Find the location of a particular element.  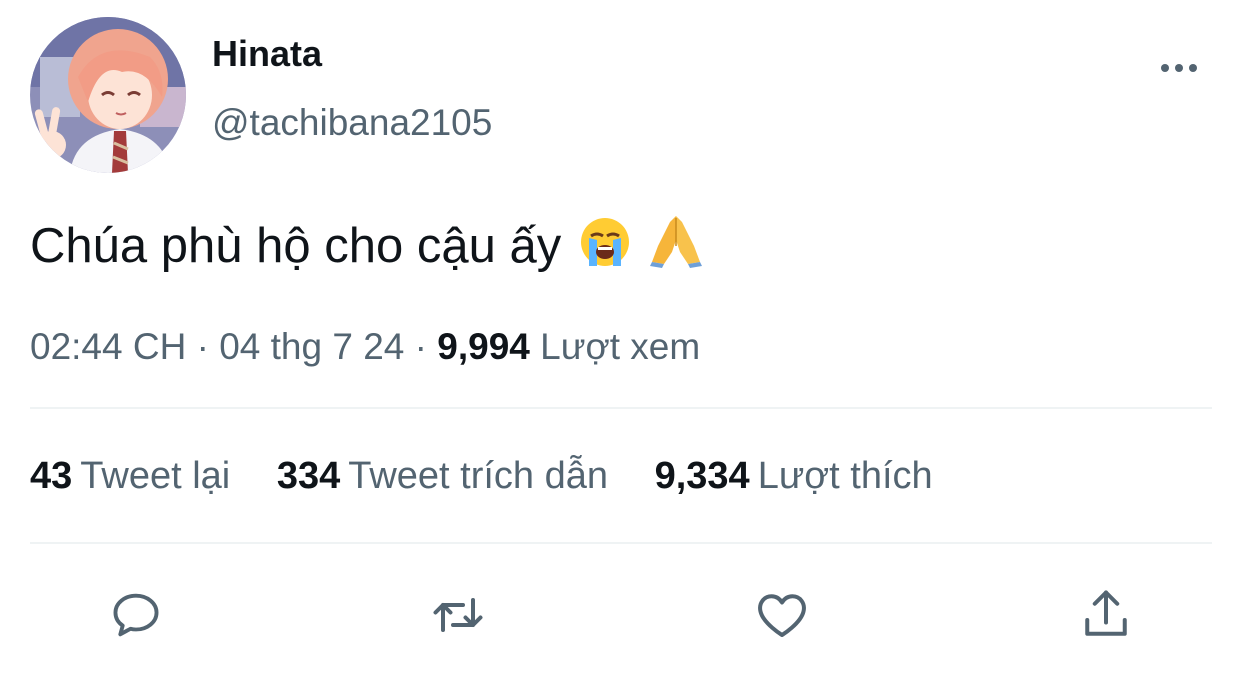

retweets-count: 43 is located at coordinates (51, 476).